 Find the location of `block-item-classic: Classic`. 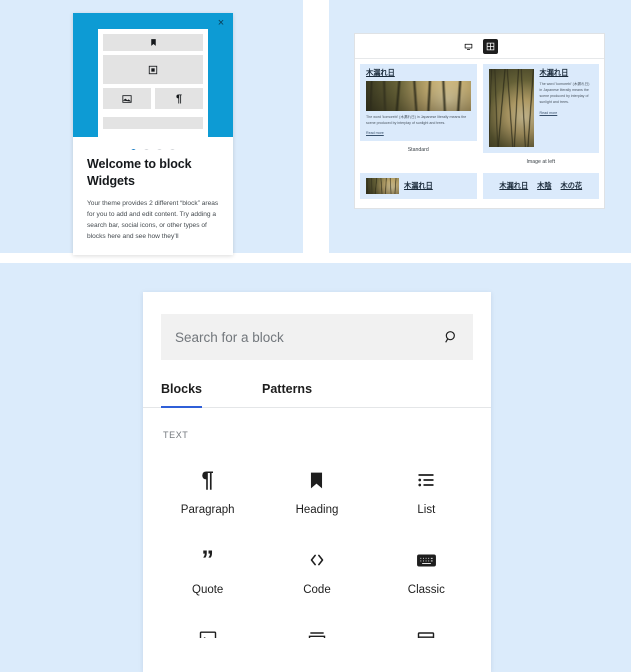

block-item-classic: Classic is located at coordinates (426, 572).